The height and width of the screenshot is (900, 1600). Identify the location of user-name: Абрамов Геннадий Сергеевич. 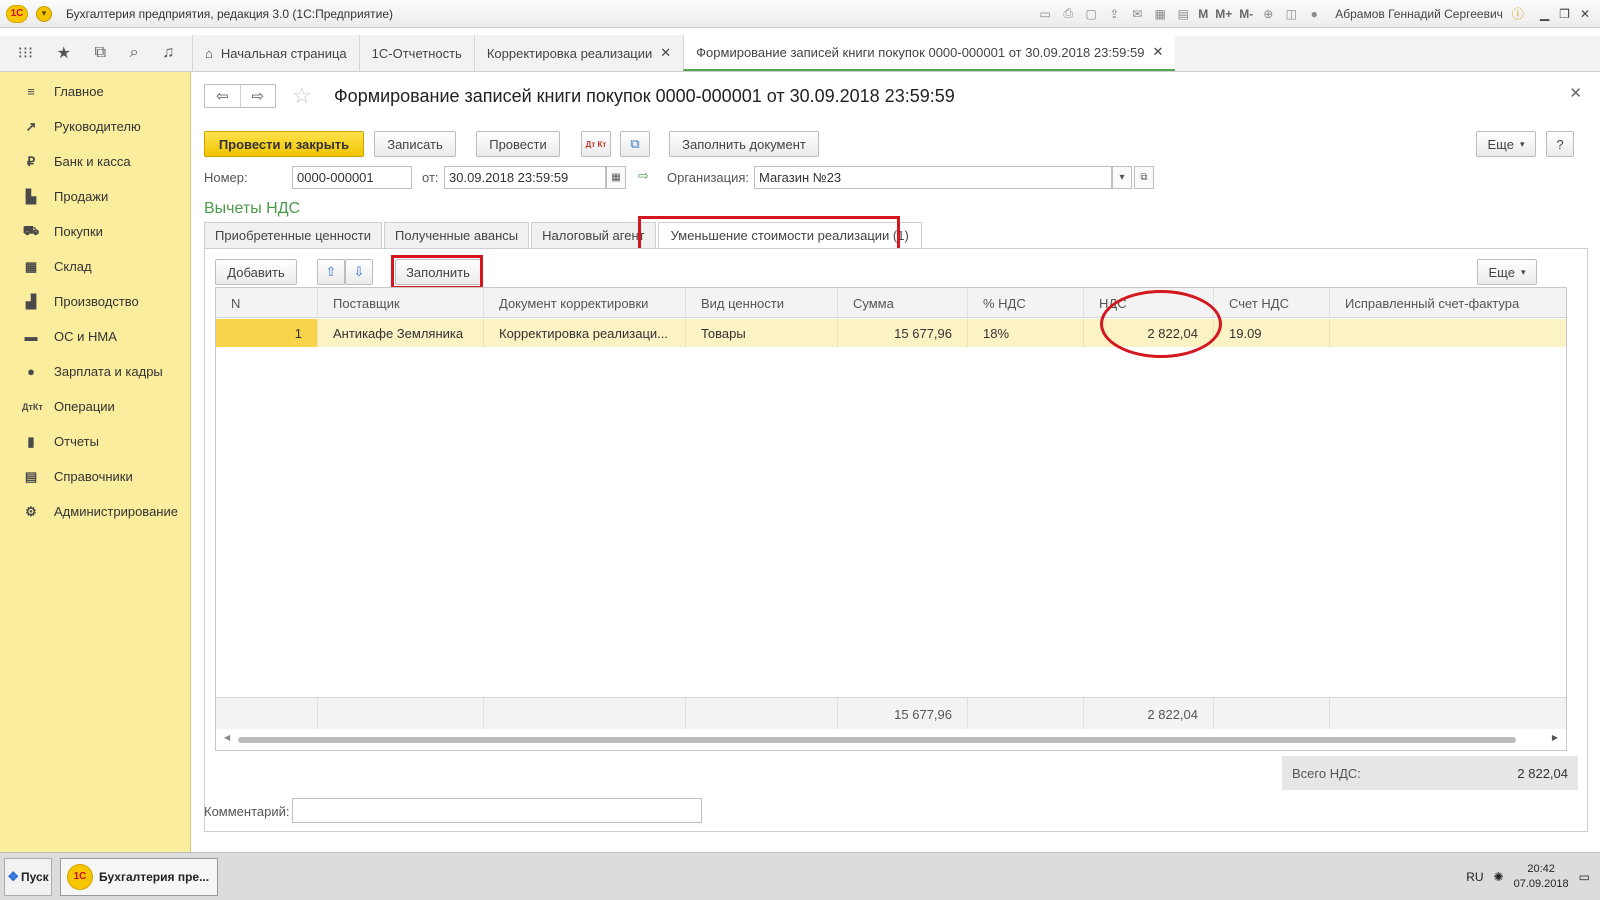
(1419, 14).